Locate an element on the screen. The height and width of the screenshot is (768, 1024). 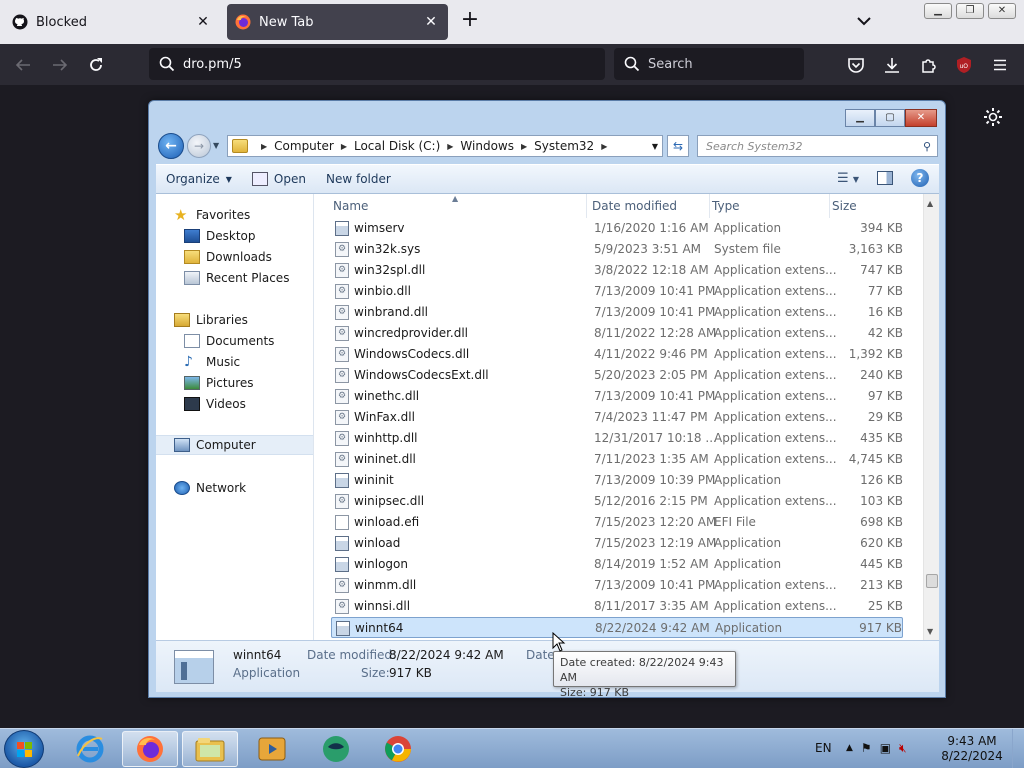
chevron-up-icon: ▲ is located at coordinates (849, 748).